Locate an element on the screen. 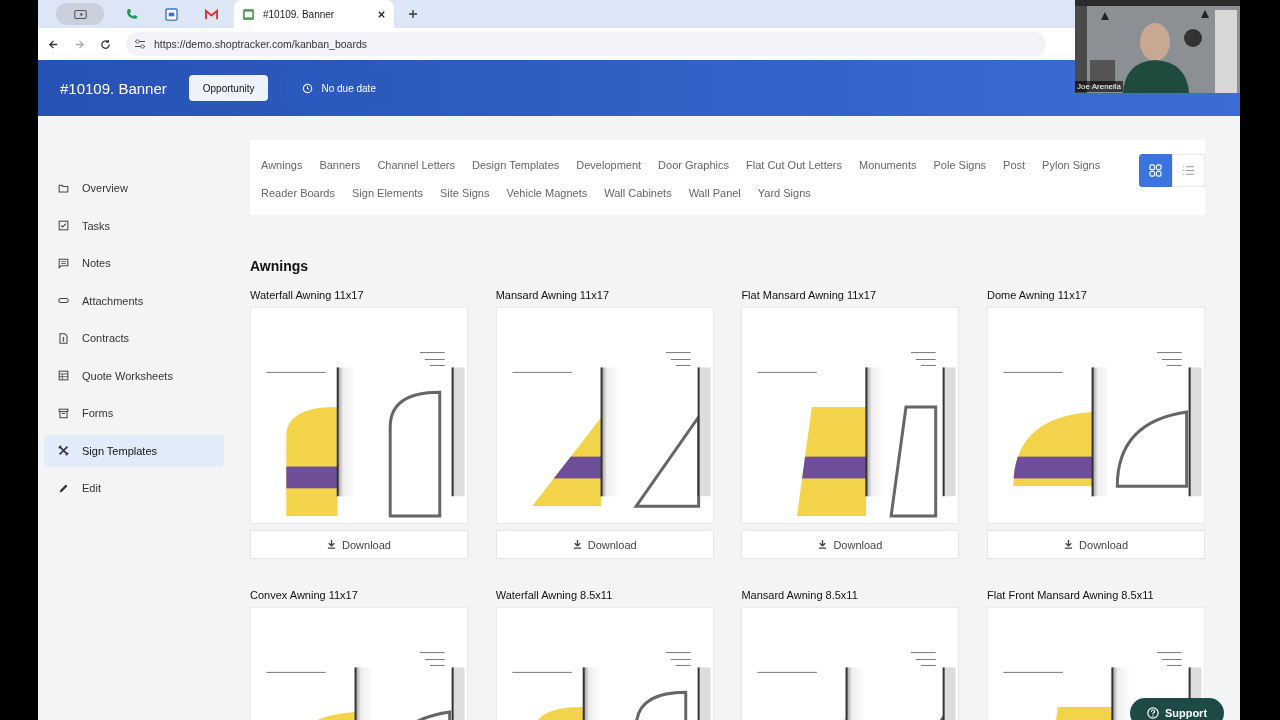 This screenshot has width=1280, height=720. page-title: #10109. Banner is located at coordinates (113, 88).